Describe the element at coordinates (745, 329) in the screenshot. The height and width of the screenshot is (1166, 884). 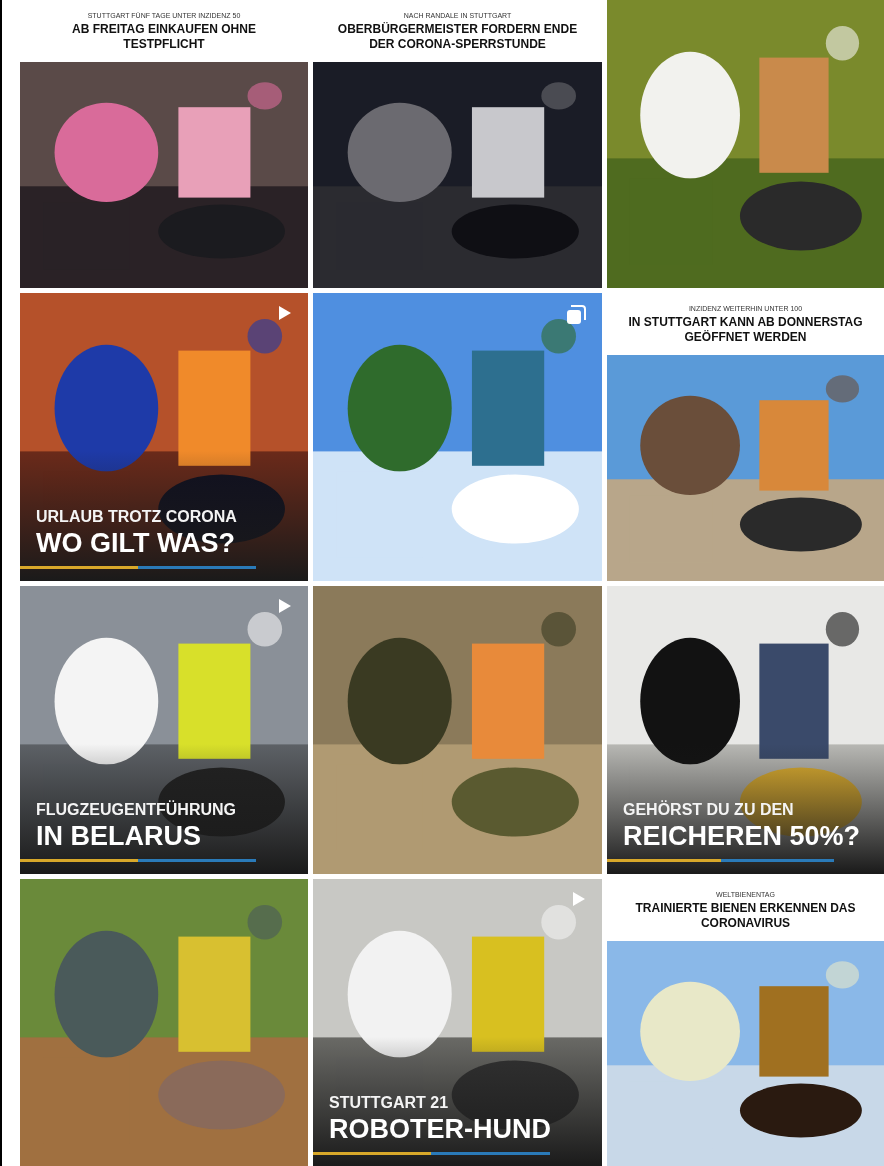
I see `headline-text: IN STUTTGART KANN AB DONNERSTAG GEÖFFNET WERDEN` at that location.